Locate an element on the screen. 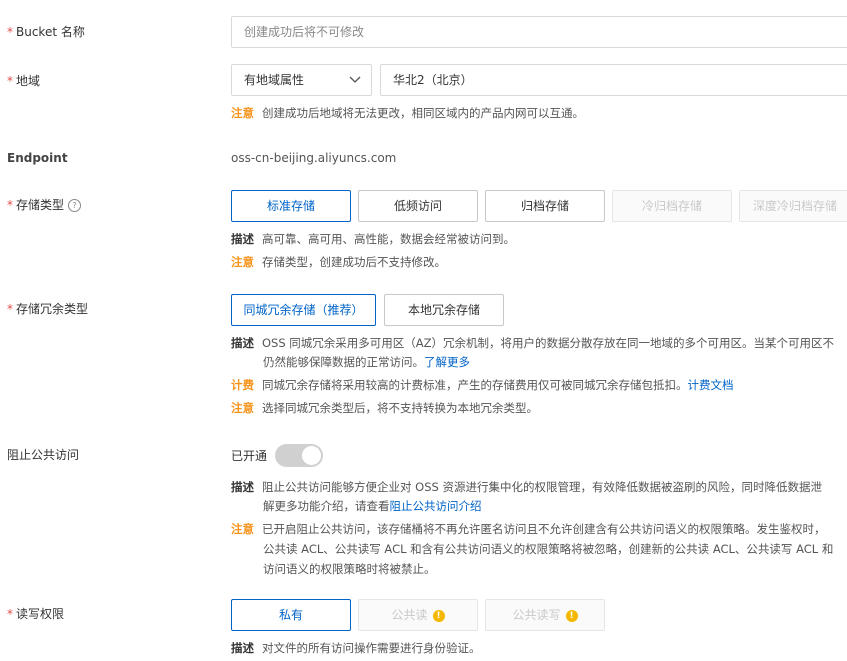  block-public-desc-line2: 解更多功能介绍，请查看阻止公共访问介绍 is located at coordinates (372, 506).